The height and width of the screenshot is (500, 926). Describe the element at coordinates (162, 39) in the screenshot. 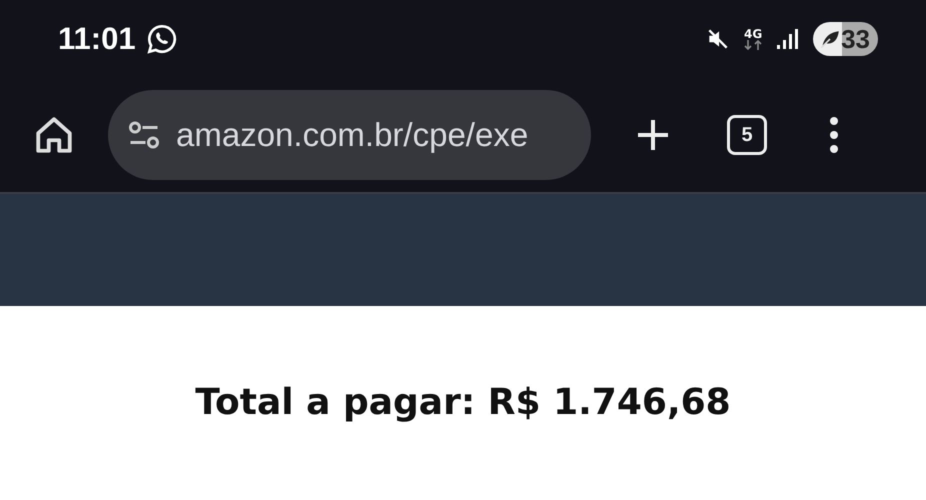

I see `chat-bubble-icon` at that location.